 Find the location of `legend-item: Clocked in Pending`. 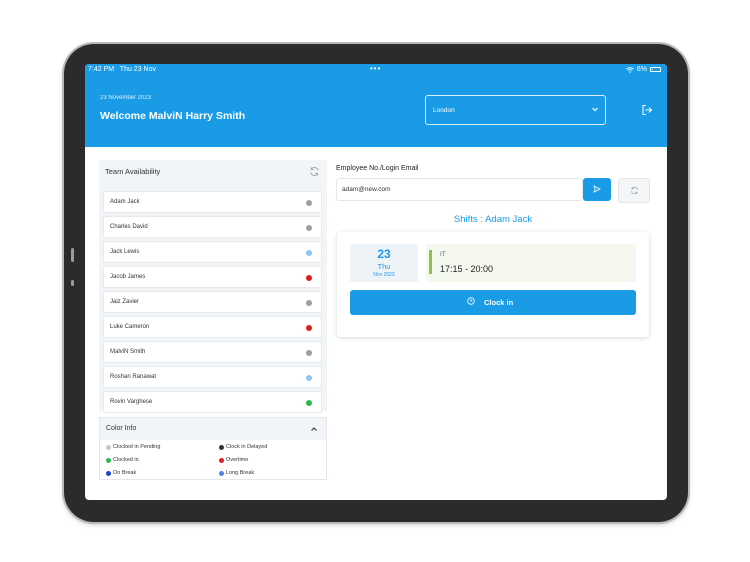

legend-item: Clocked in Pending is located at coordinates (133, 447).